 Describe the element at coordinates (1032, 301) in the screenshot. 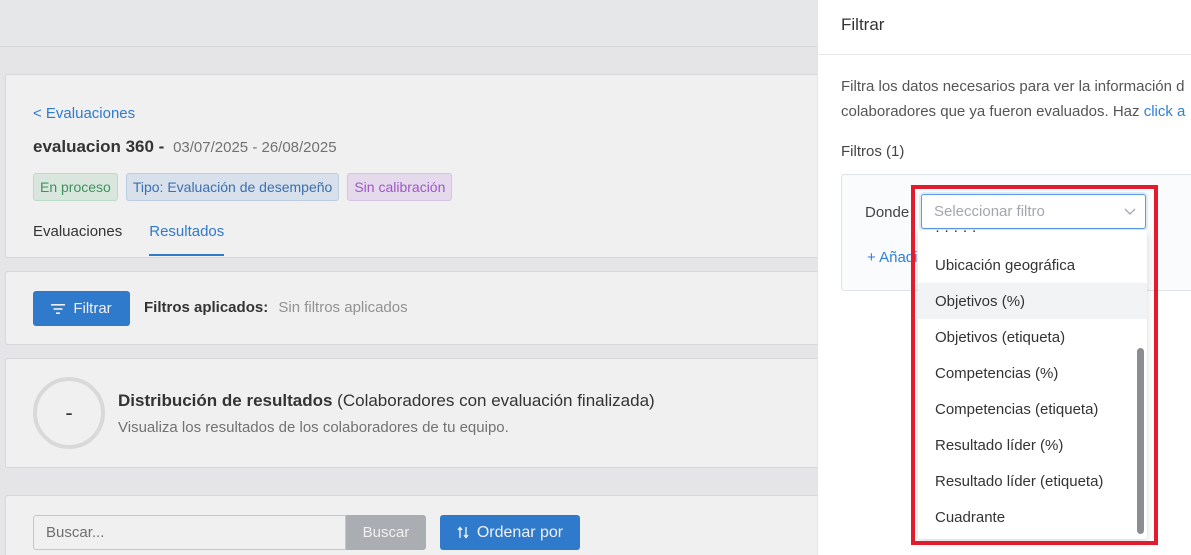

I see `option-objetivos-pct: Objetivos (%)` at that location.